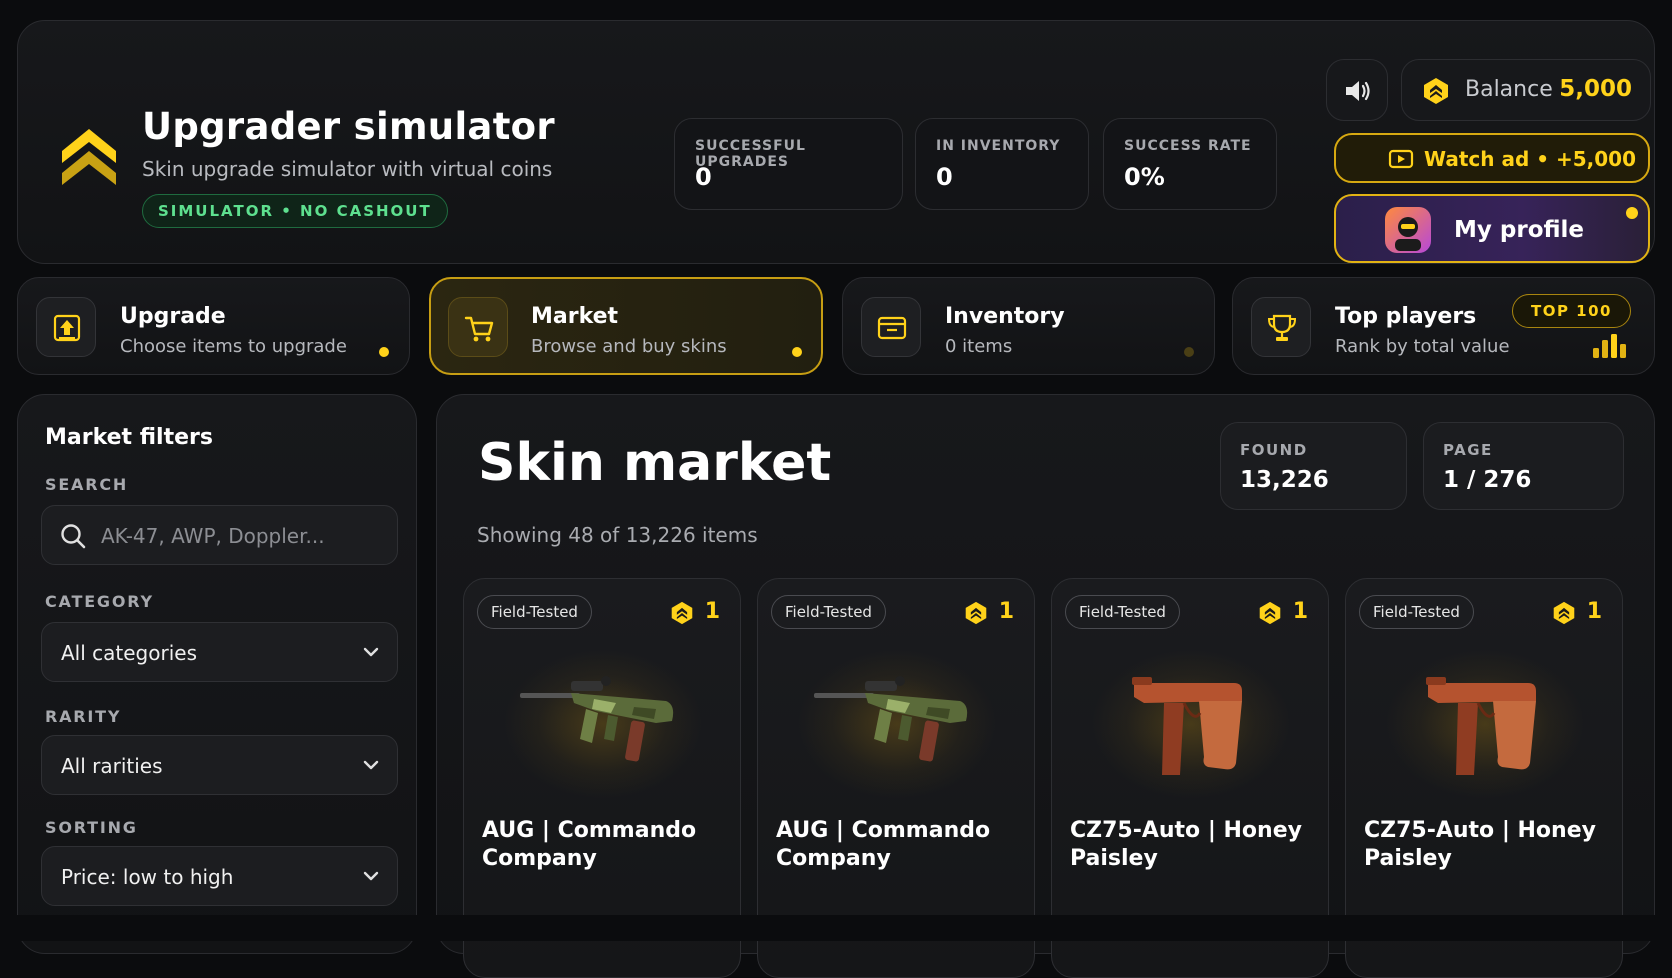 The height and width of the screenshot is (978, 1672). I want to click on video-icon, so click(1401, 159).